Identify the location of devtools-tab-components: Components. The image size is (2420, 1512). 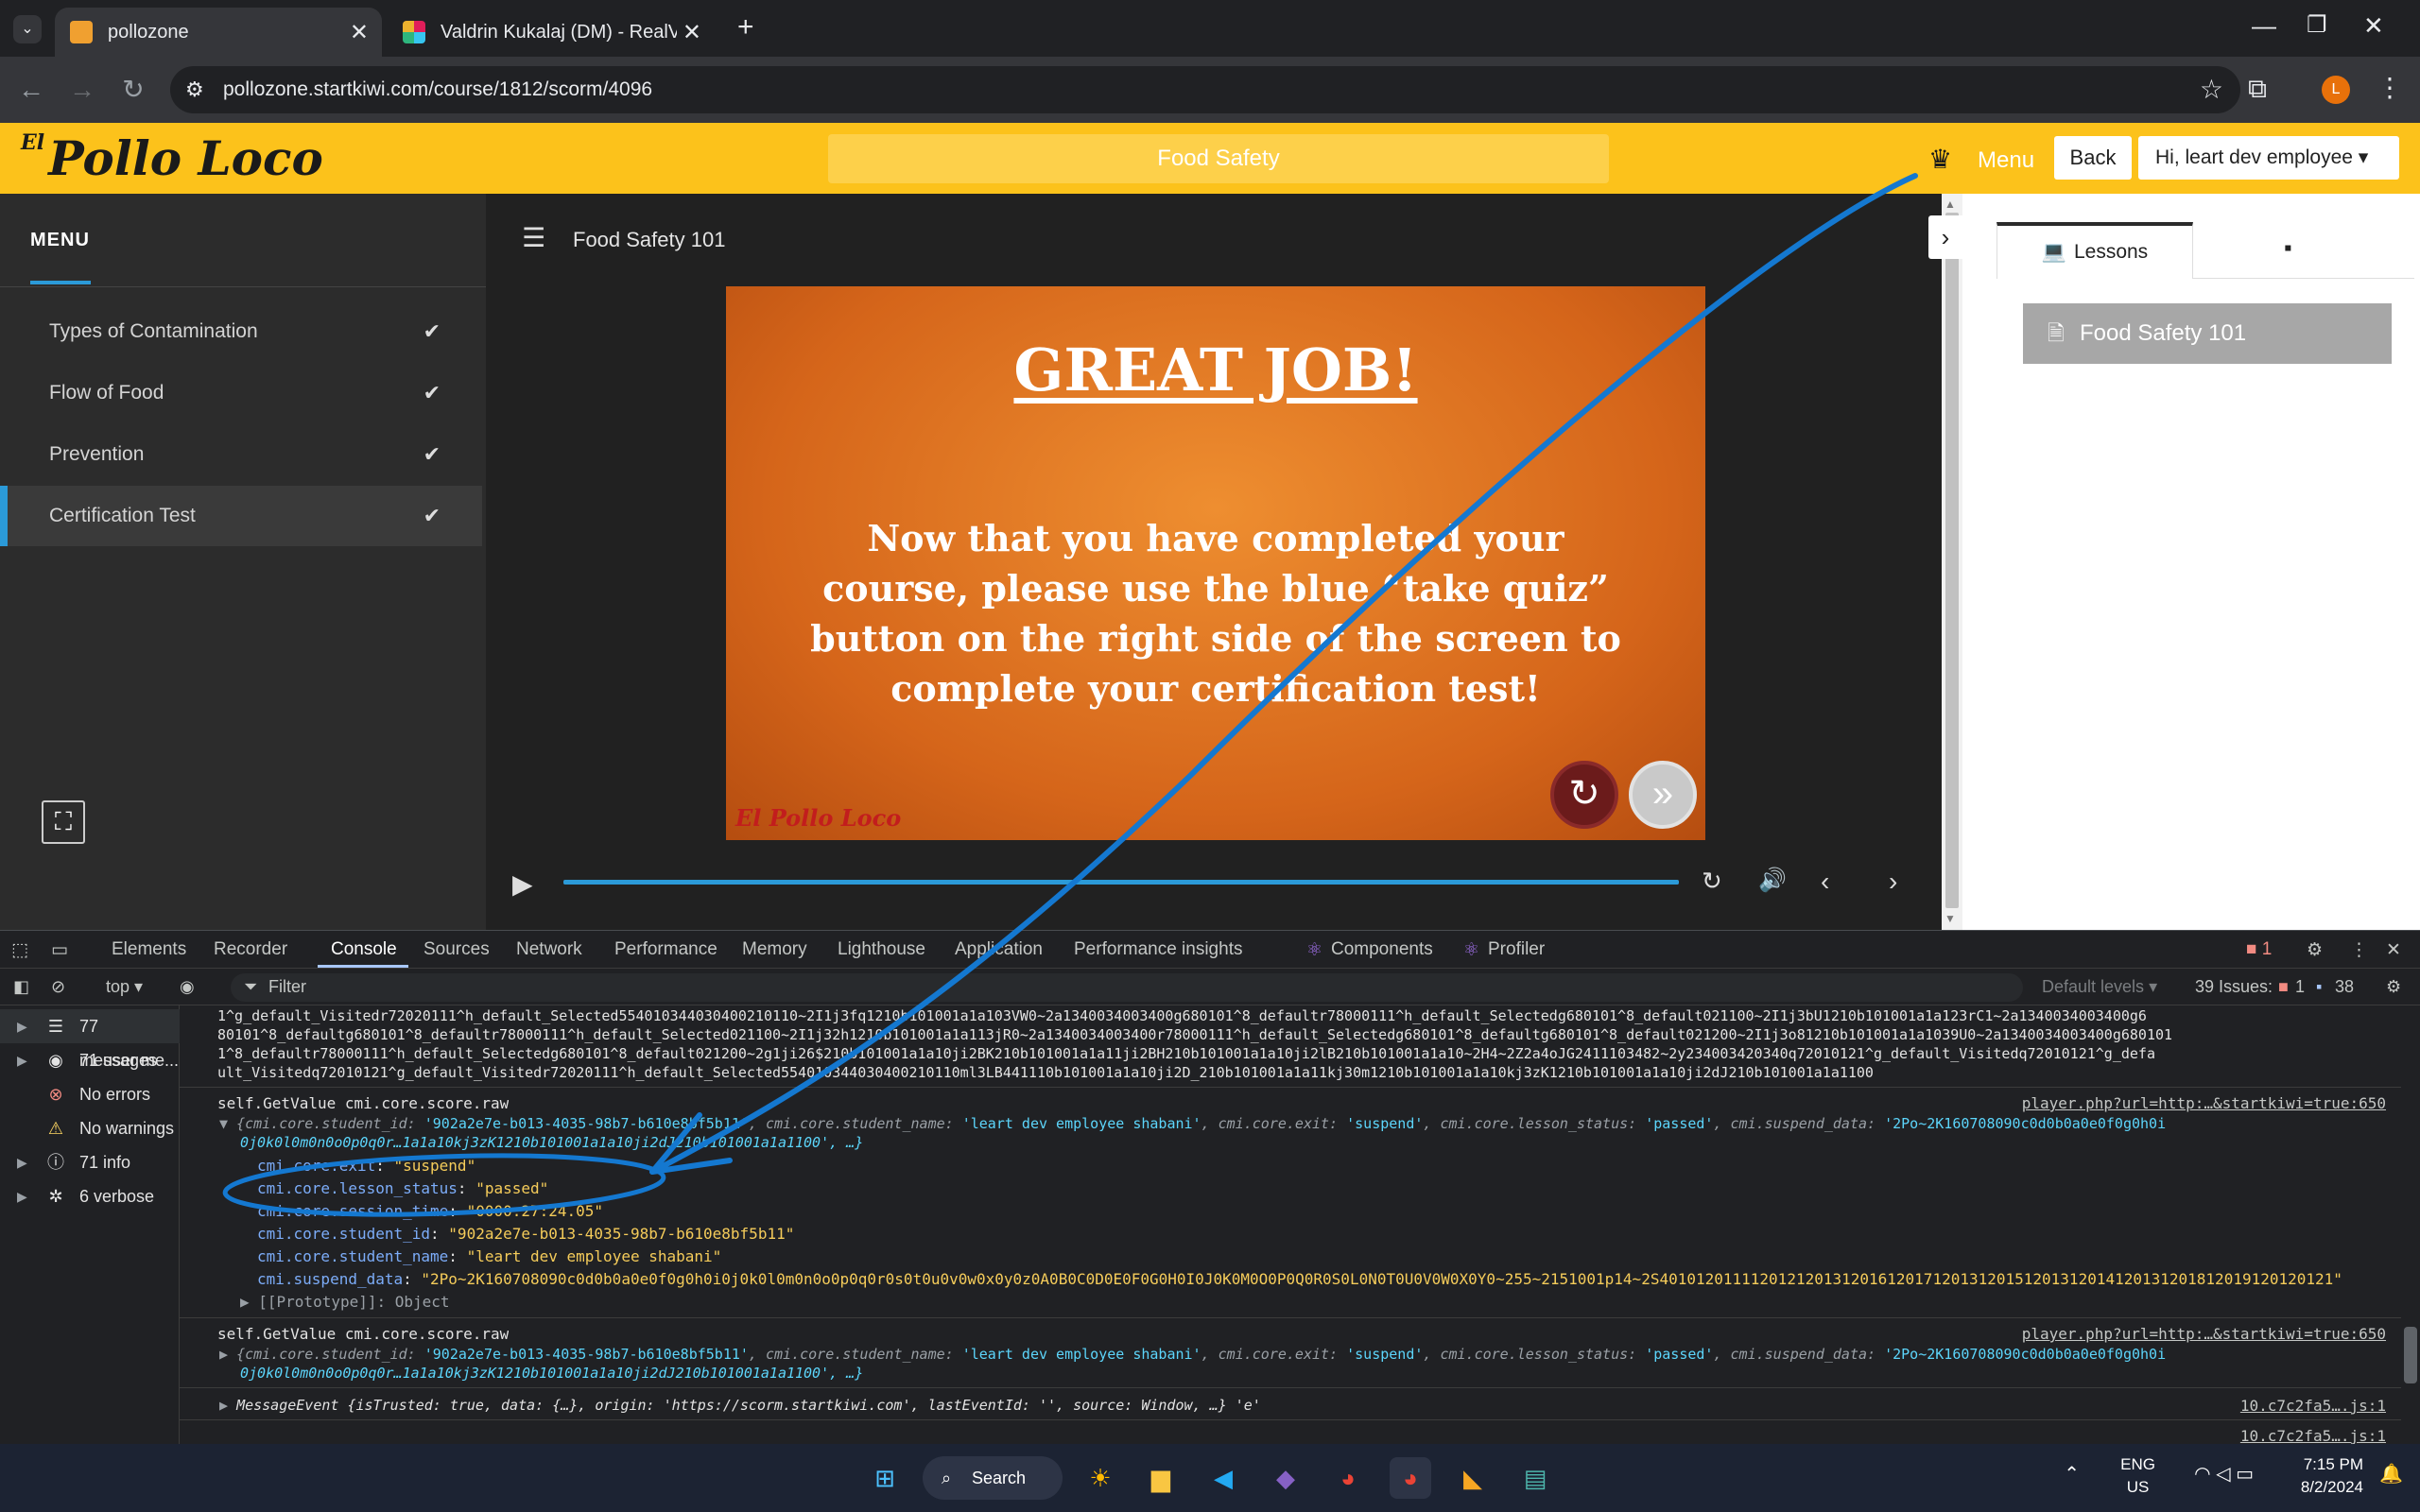
(1382, 949).